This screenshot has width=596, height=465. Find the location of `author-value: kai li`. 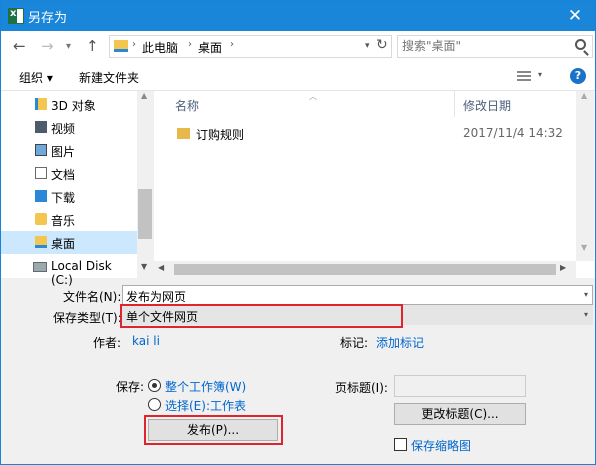

author-value: kai li is located at coordinates (146, 341).